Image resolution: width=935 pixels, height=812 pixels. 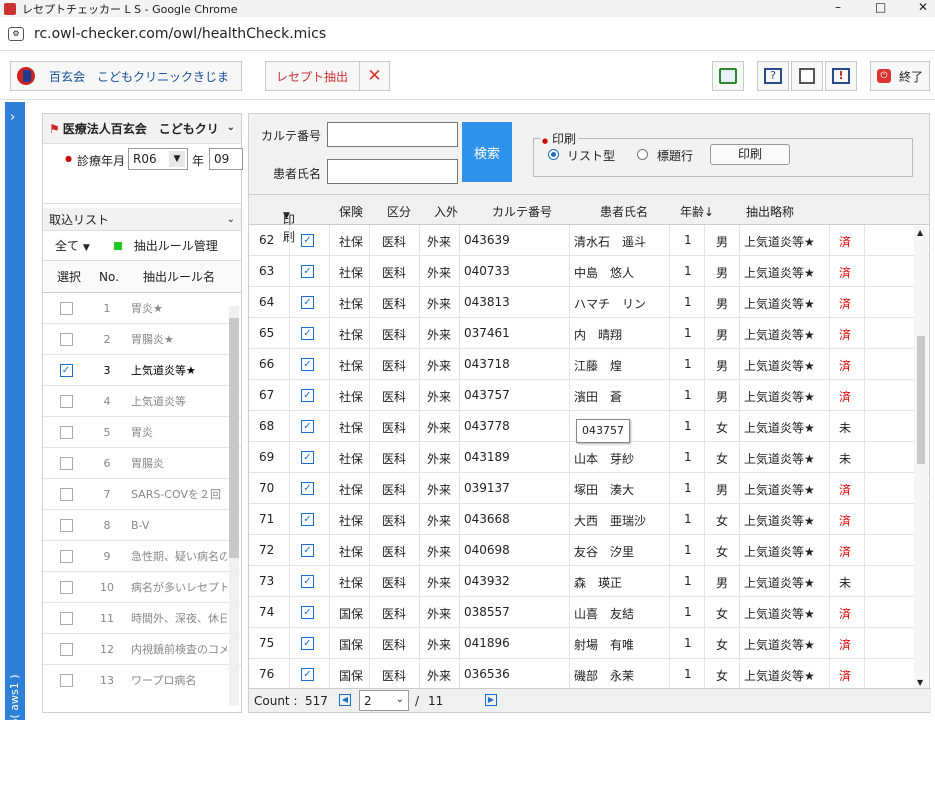 What do you see at coordinates (553, 154) in the screenshot?
I see `radio-list` at bounding box center [553, 154].